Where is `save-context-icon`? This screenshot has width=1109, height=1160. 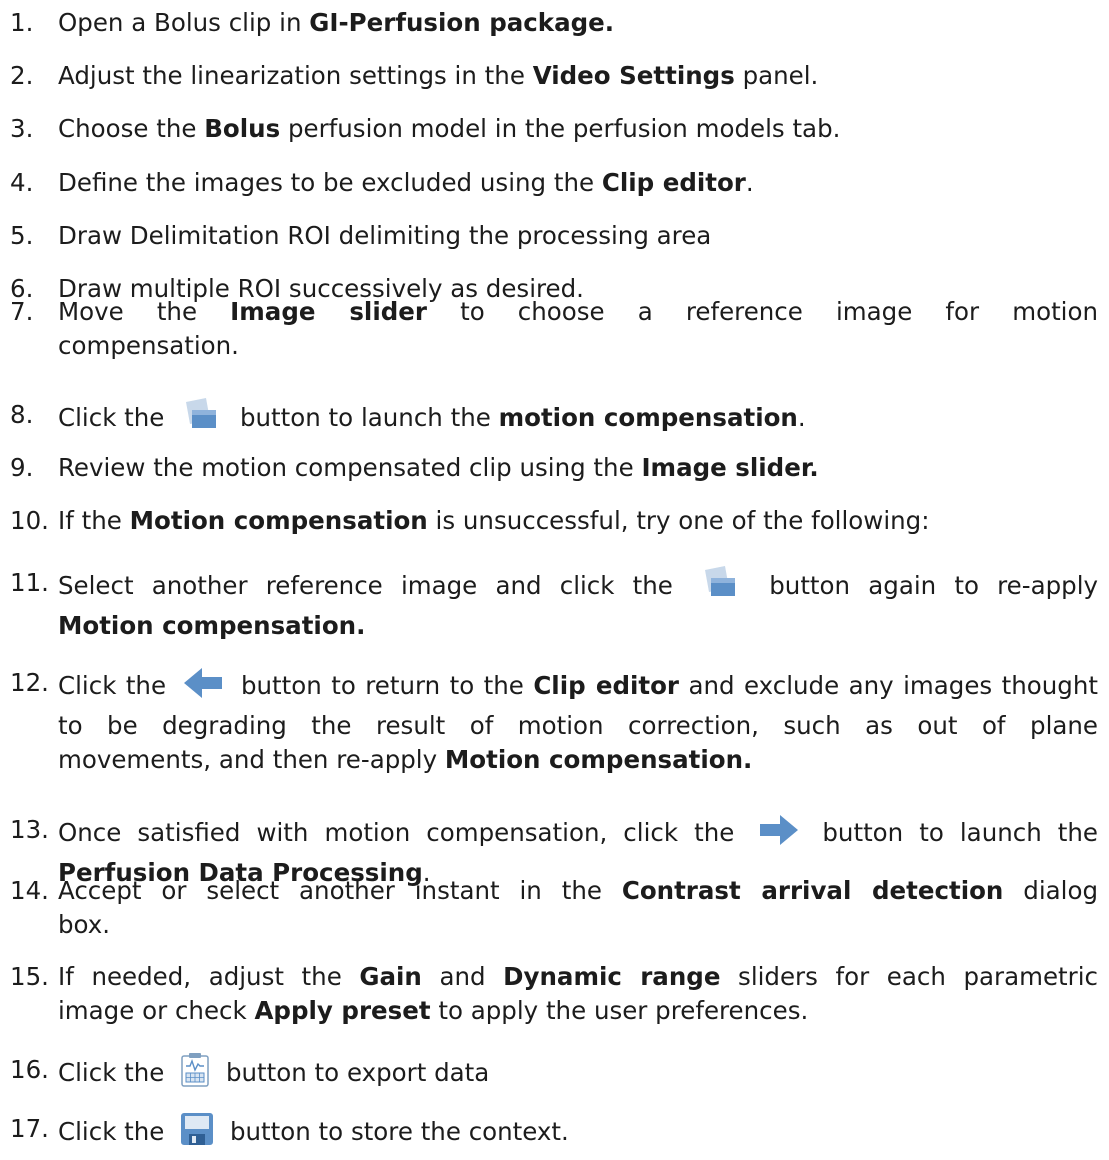 save-context-icon is located at coordinates (197, 1133).